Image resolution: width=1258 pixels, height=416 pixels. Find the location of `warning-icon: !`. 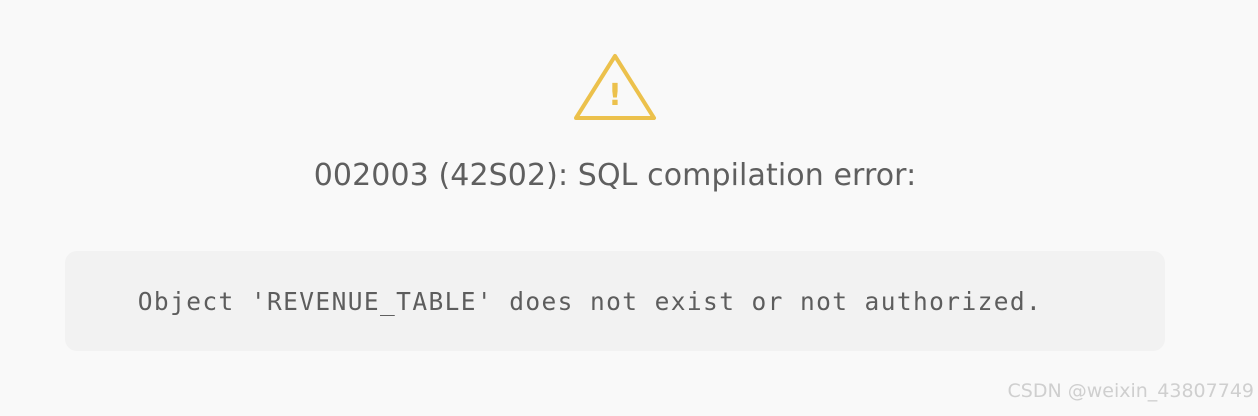

warning-icon: ! is located at coordinates (615, 87).